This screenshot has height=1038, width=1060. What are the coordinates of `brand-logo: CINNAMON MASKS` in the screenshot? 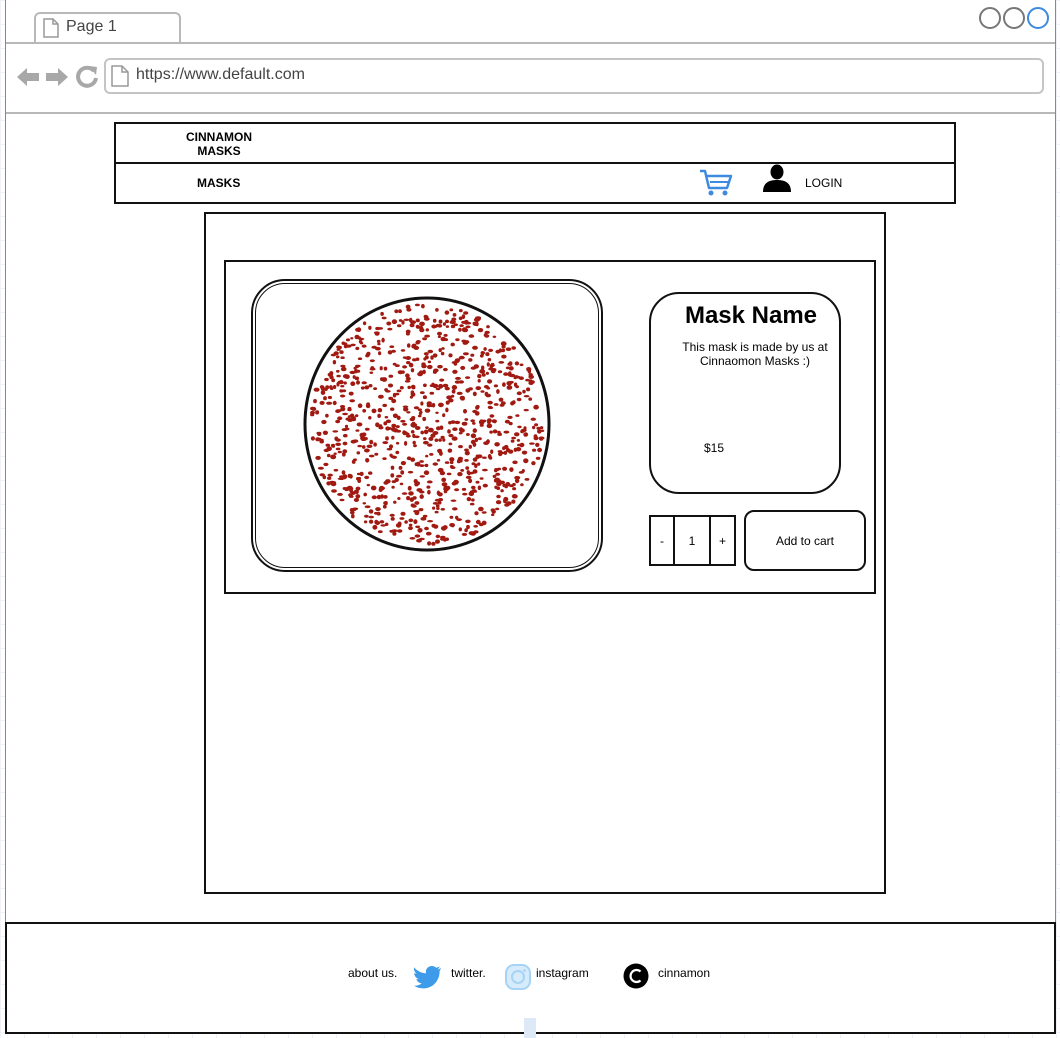 It's located at (219, 144).